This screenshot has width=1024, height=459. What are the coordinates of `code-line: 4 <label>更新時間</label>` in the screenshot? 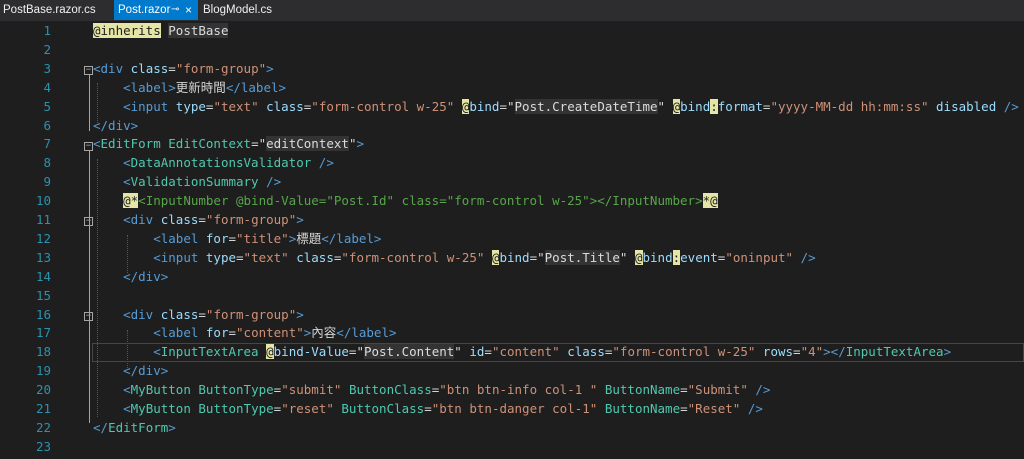 It's located at (512, 88).